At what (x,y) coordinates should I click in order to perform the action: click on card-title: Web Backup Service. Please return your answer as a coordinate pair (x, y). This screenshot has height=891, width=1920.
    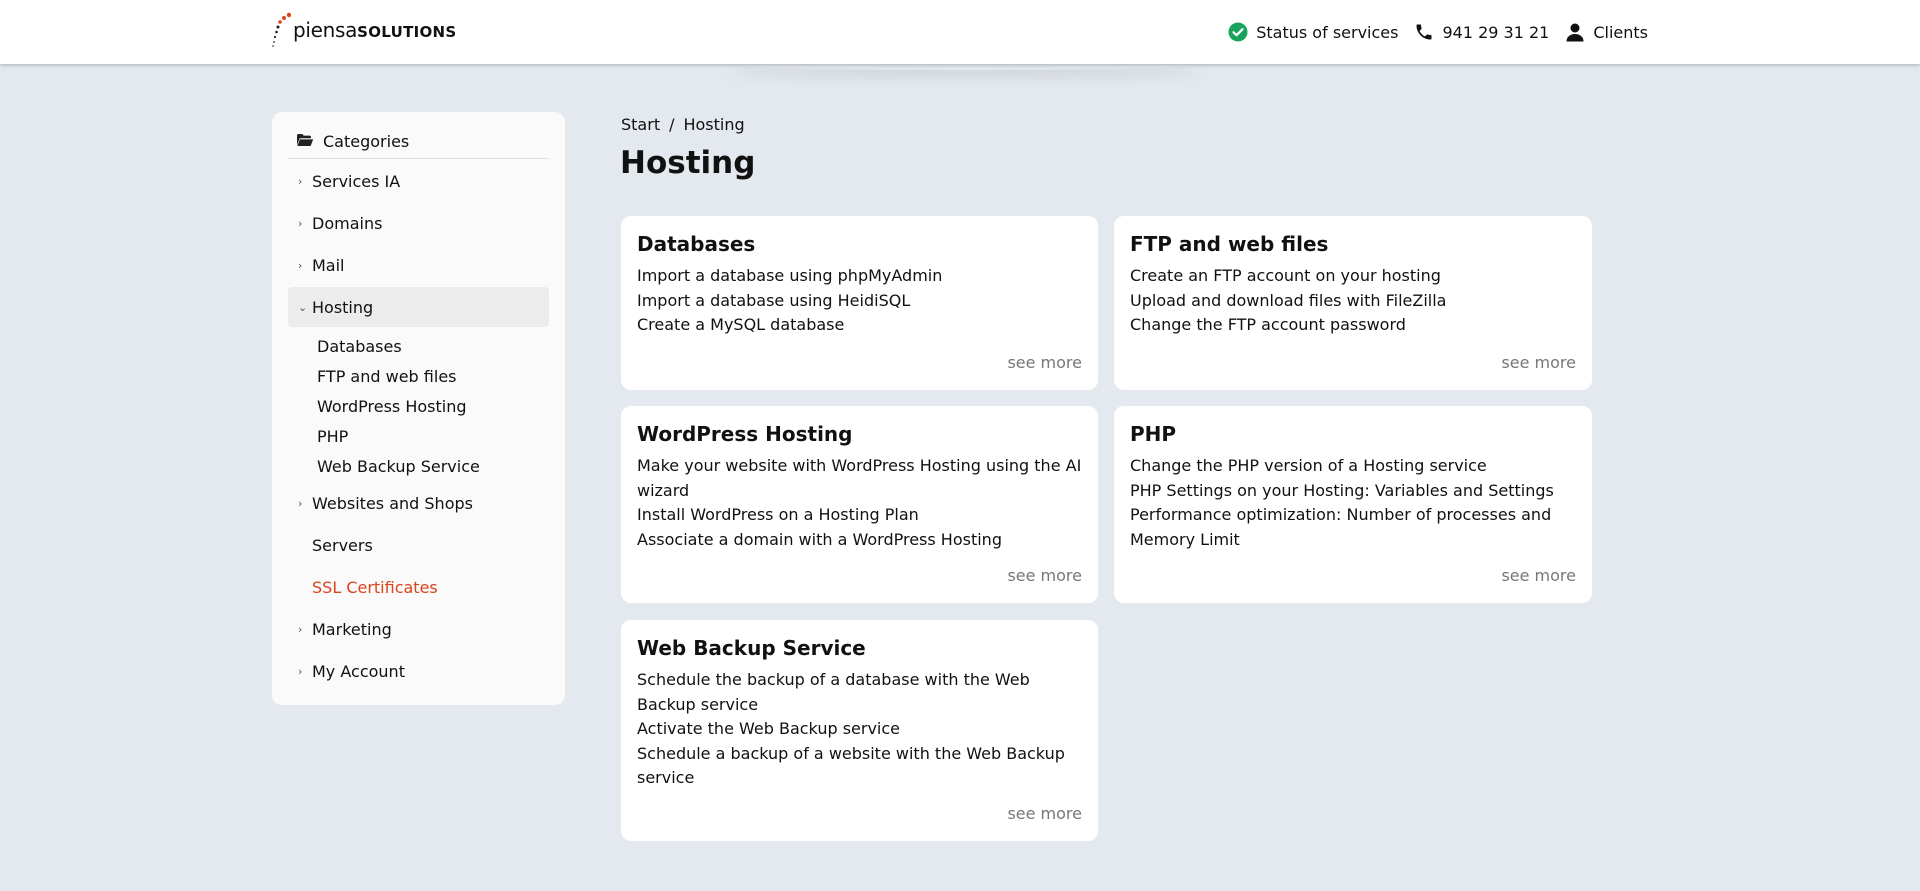
    Looking at the image, I should click on (859, 648).